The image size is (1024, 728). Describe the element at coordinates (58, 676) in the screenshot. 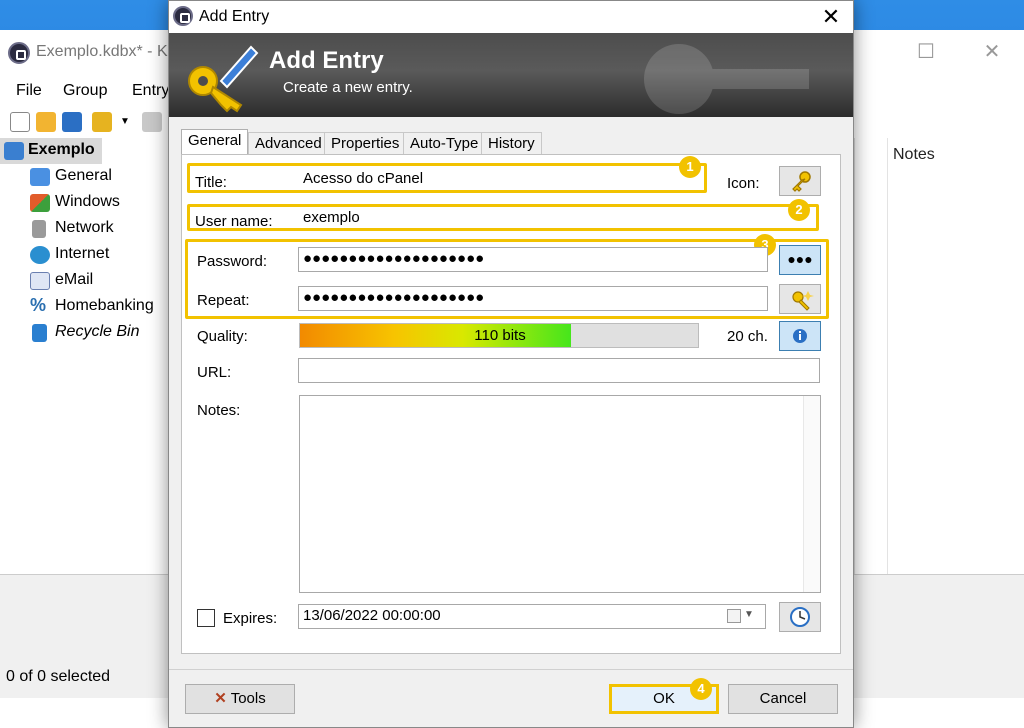

I see `selection-status: 0 of 0 selected` at that location.